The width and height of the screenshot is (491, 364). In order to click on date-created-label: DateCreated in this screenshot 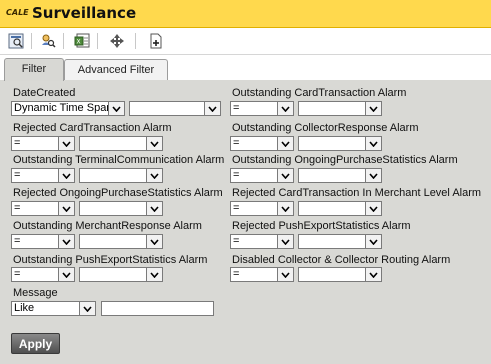, I will do `click(44, 93)`.